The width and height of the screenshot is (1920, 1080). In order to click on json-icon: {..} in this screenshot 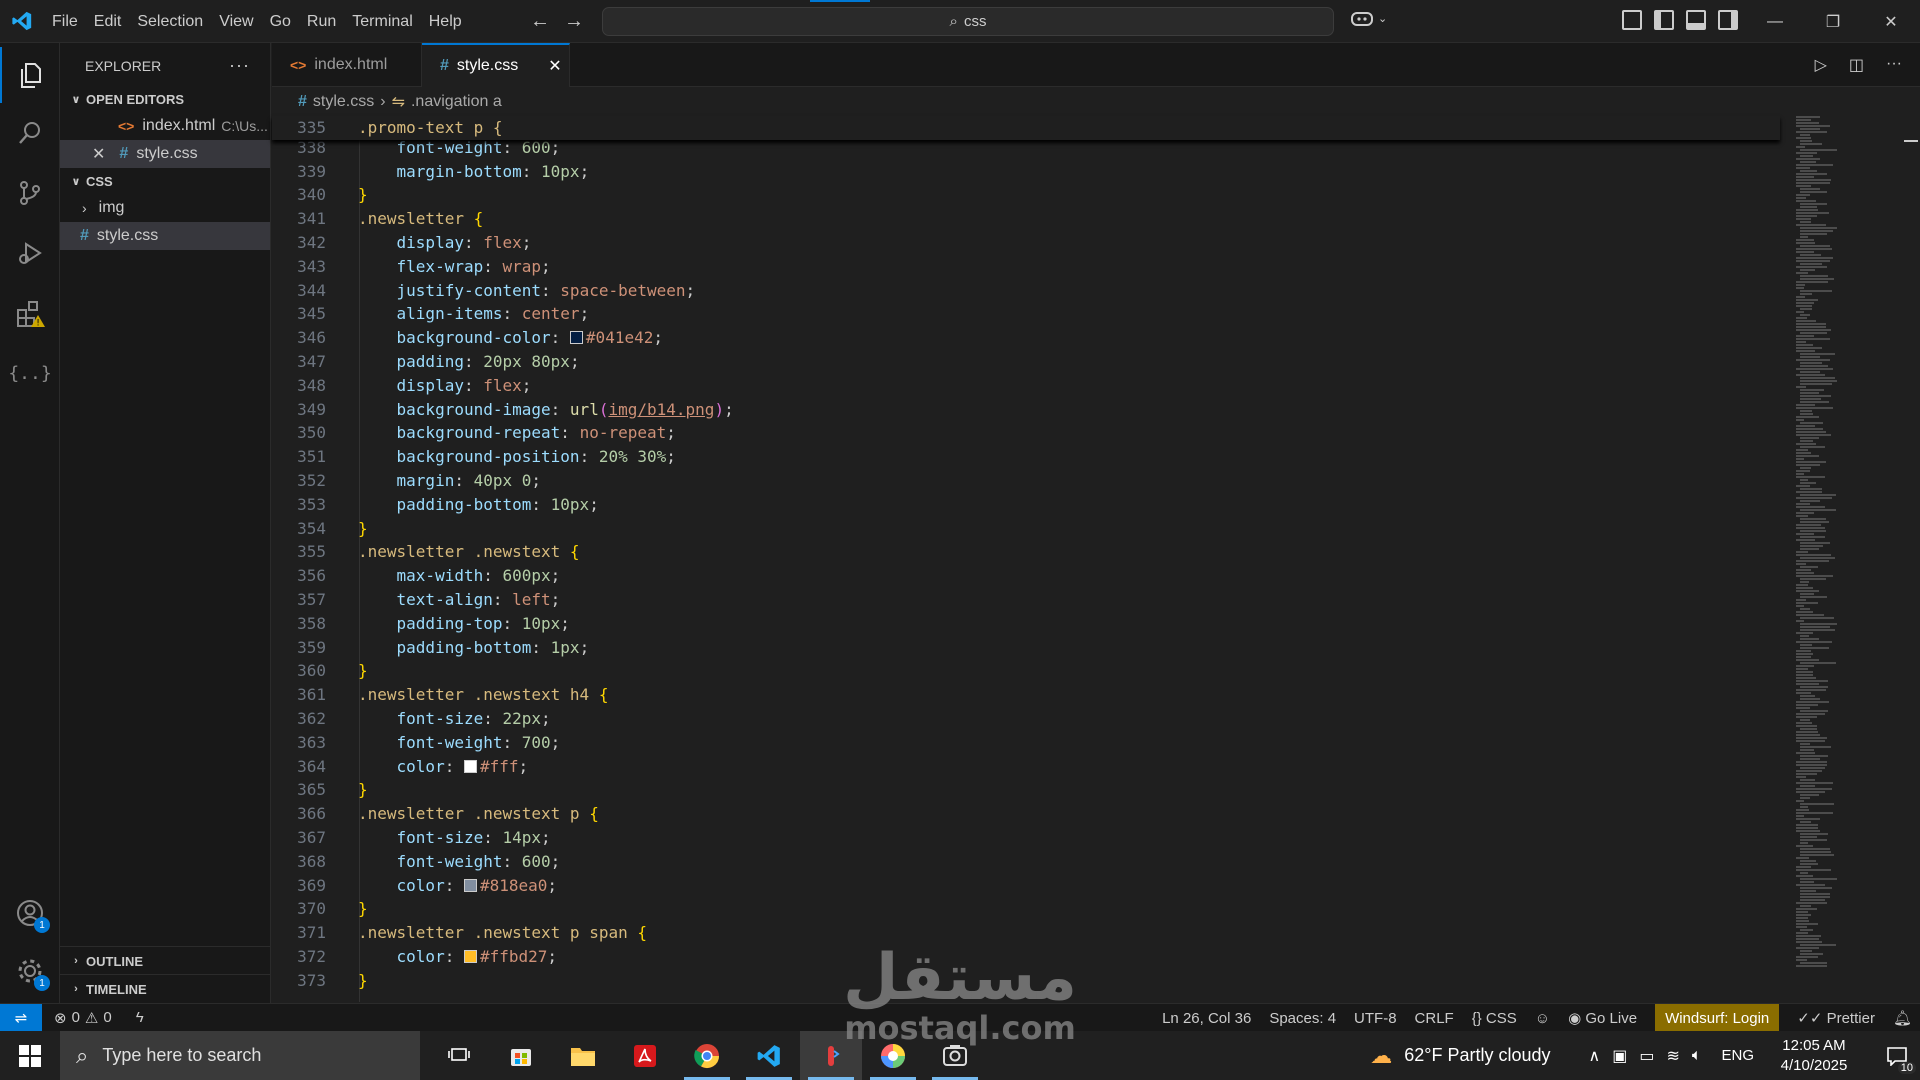, I will do `click(30, 373)`.